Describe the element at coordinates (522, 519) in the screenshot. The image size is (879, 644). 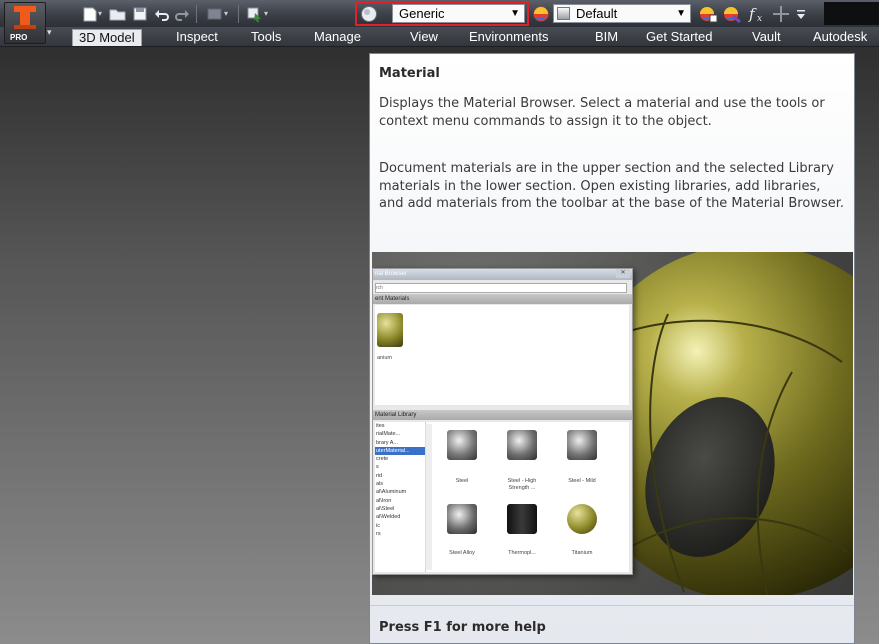
I see `thermoplastic-swatch-icon` at that location.